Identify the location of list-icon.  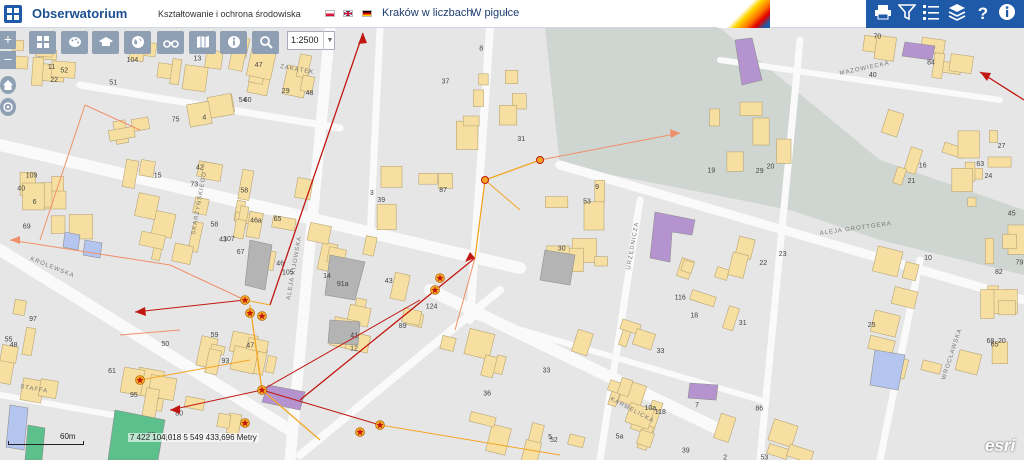
(931, 14).